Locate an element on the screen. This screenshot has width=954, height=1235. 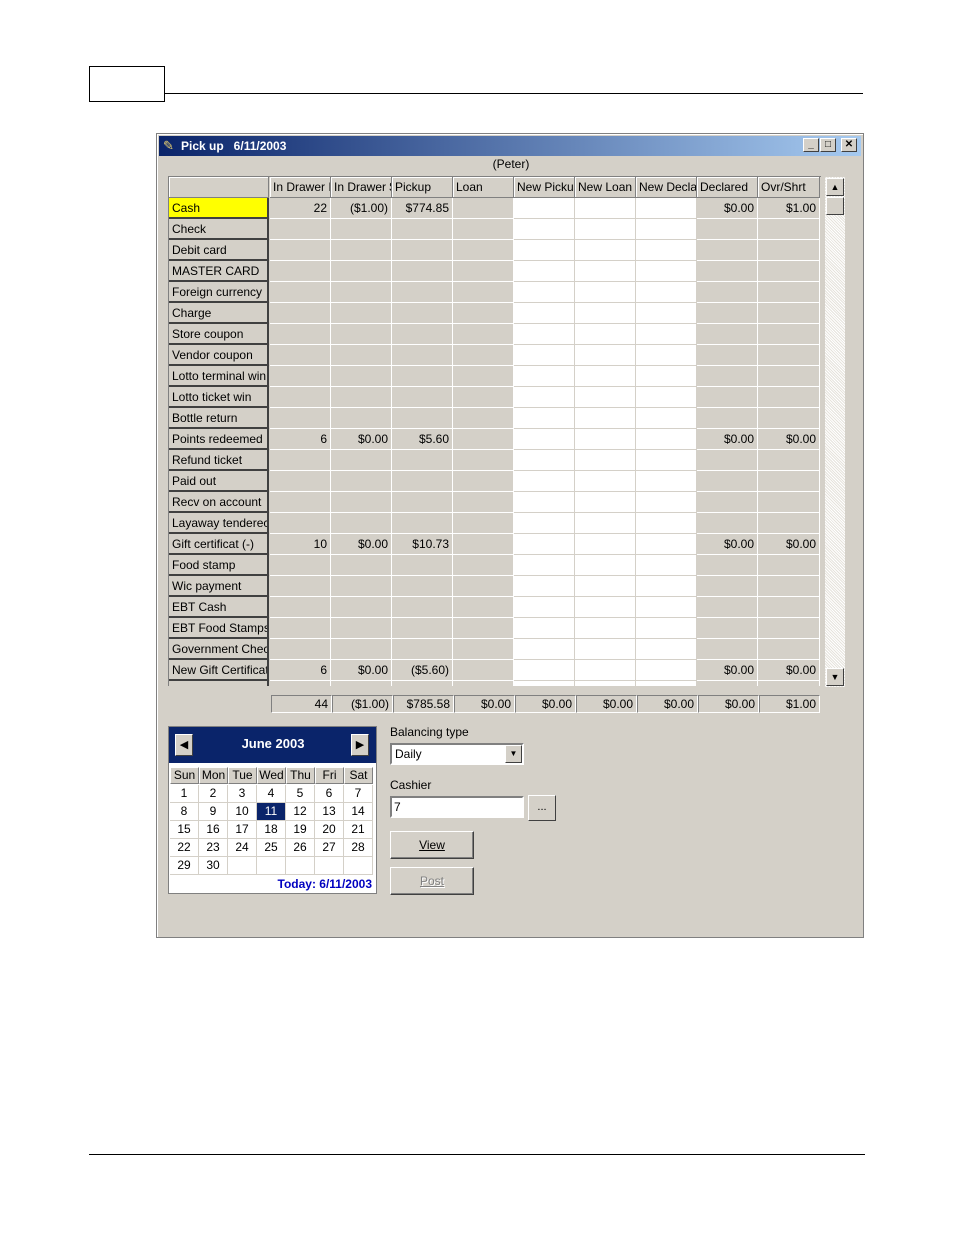
dropdown-arrow-icon: ▼ is located at coordinates (513, 754).